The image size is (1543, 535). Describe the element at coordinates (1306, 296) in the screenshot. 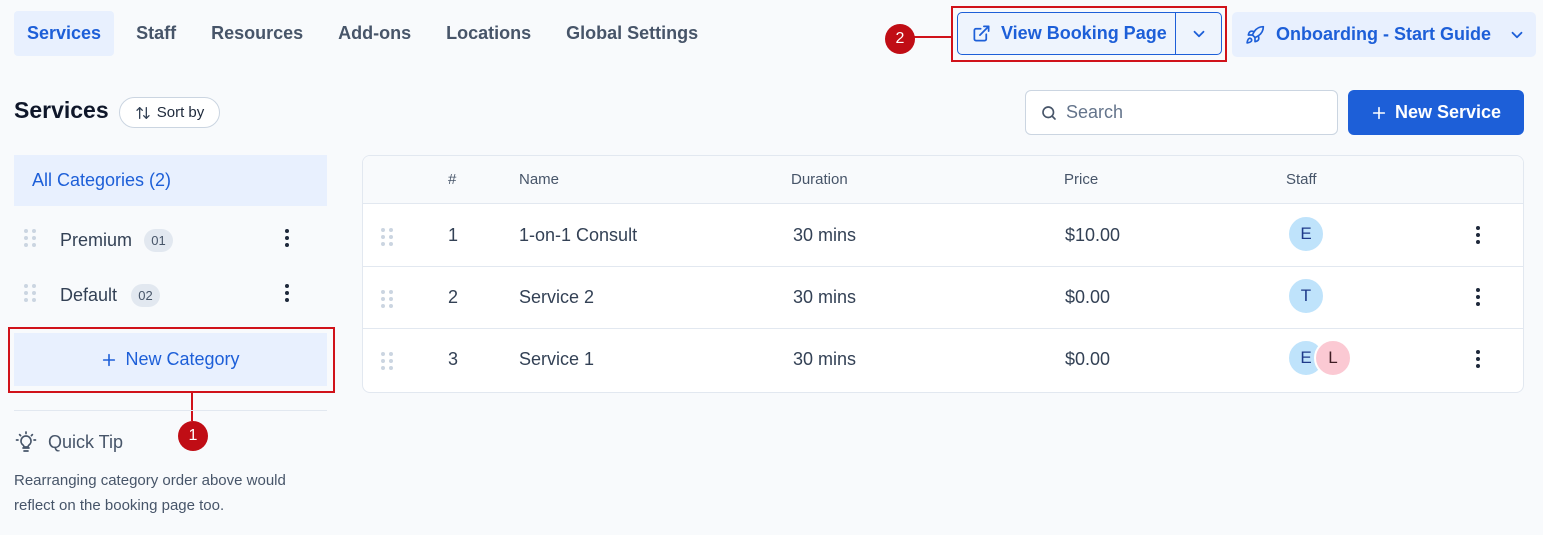

I see `avatar: T` at that location.